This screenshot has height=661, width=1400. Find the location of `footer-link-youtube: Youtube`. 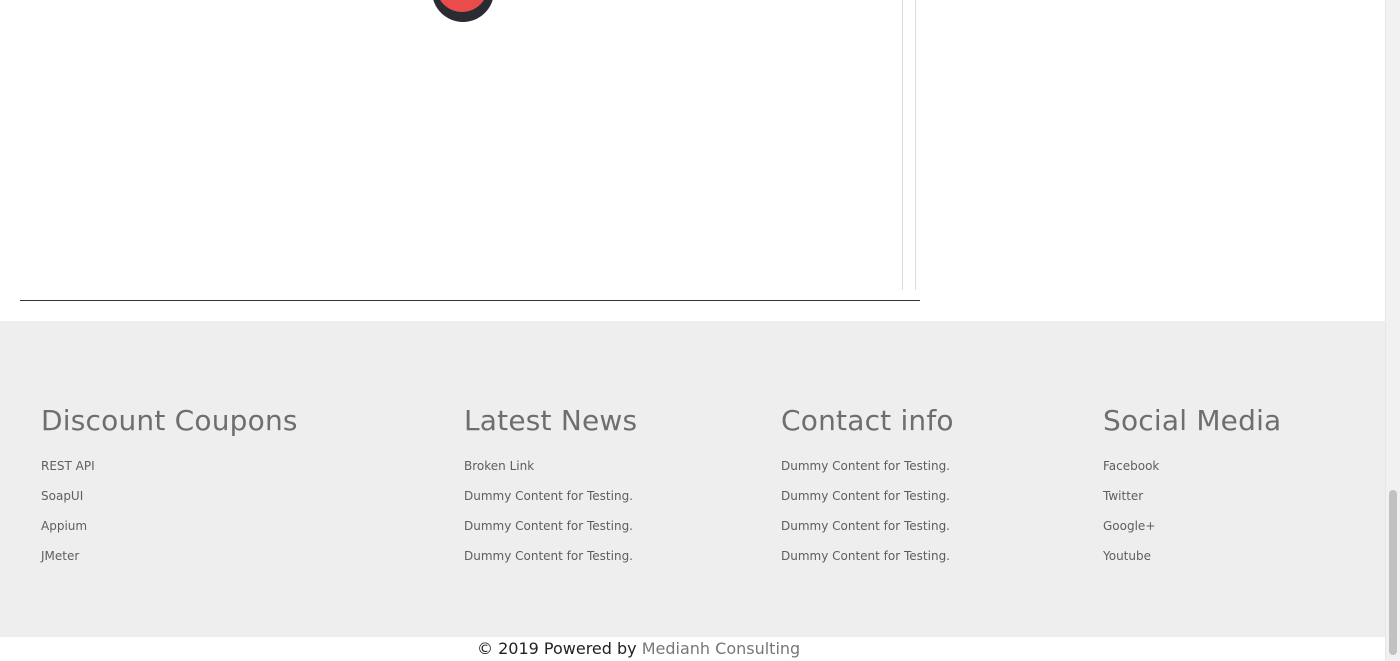

footer-link-youtube: Youtube is located at coordinates (1127, 556).